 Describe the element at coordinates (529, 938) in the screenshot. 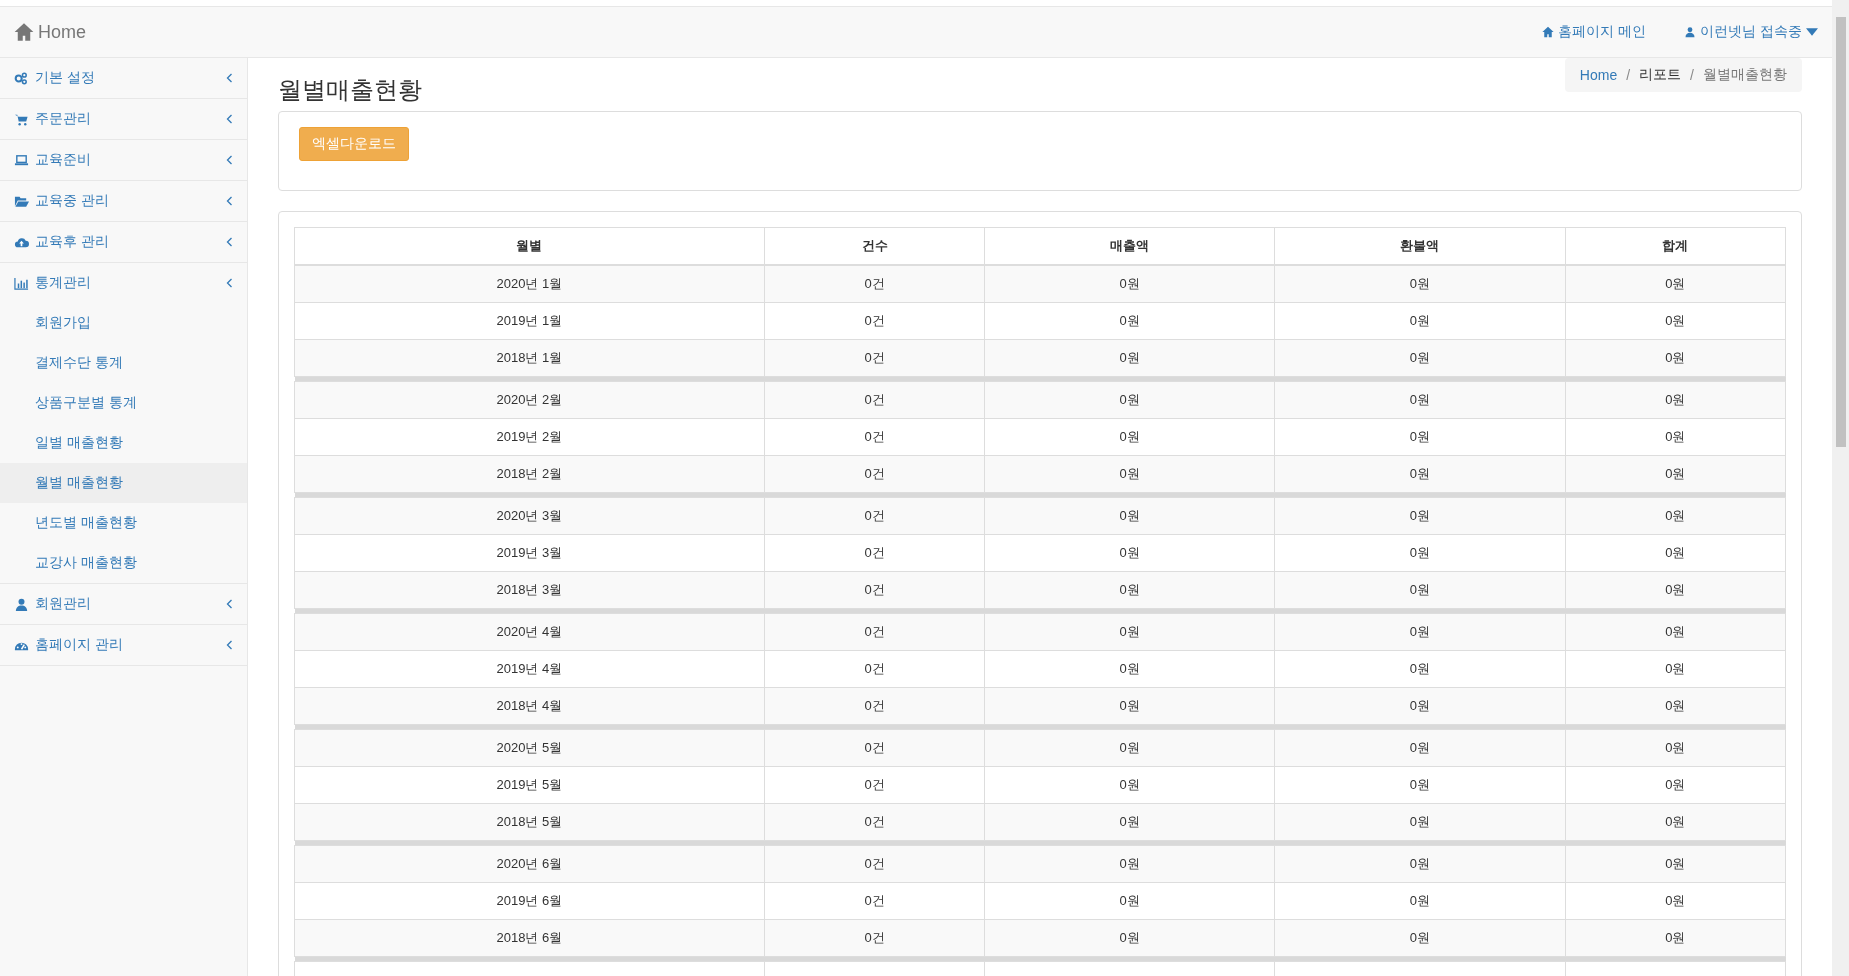

I see `table-cell: 2018년 6월` at that location.